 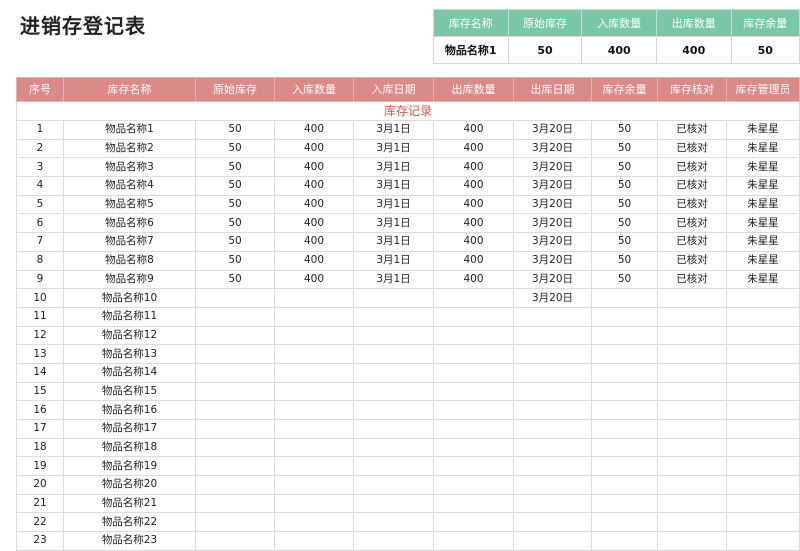 What do you see at coordinates (235, 89) in the screenshot?
I see `column-header-initial-stock: 原始库存` at bounding box center [235, 89].